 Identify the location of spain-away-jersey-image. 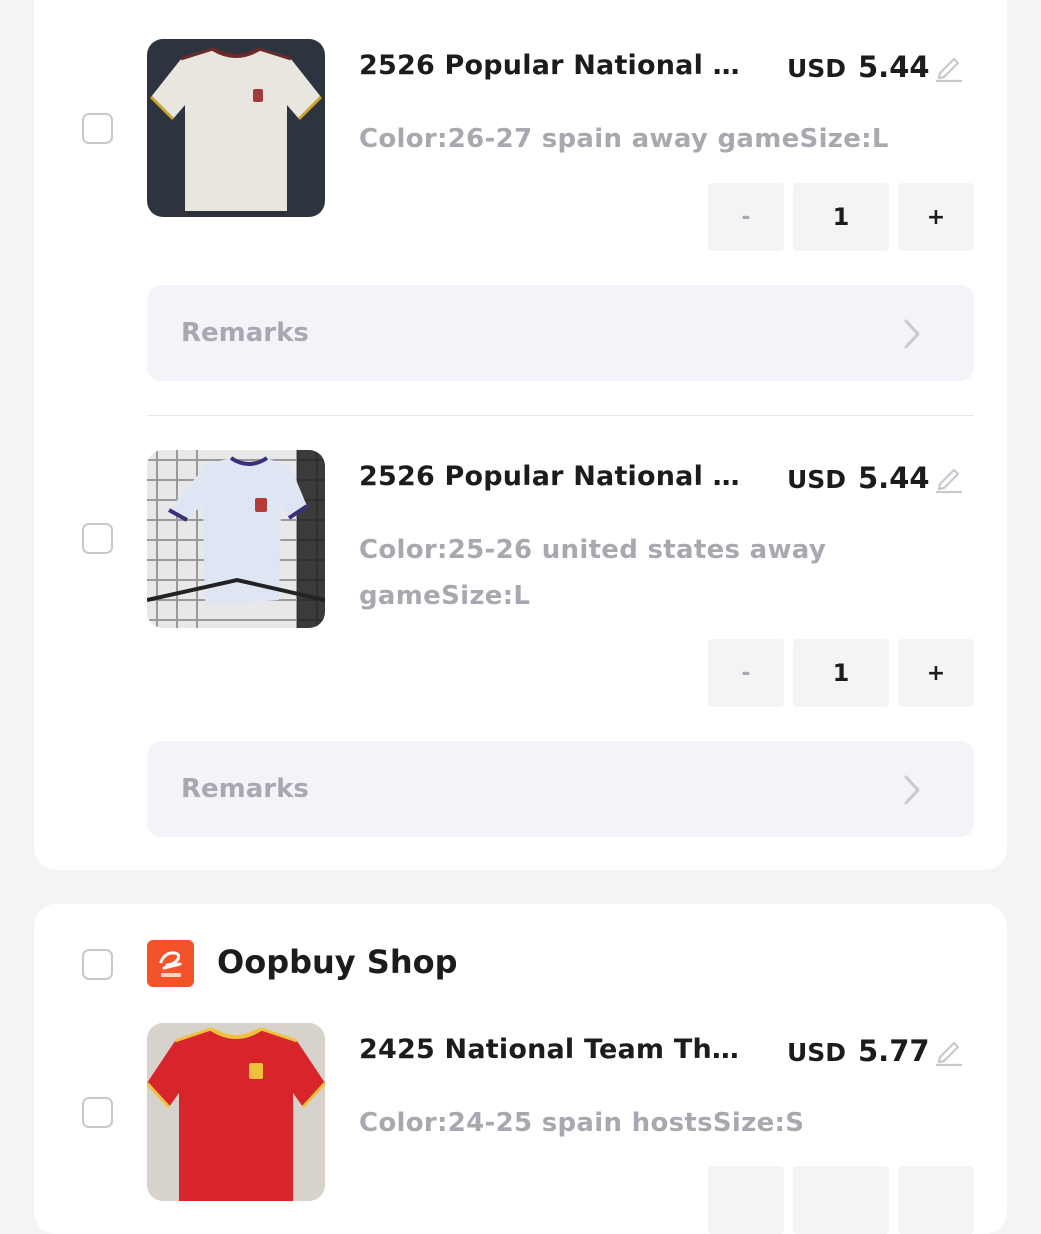
(236, 128).